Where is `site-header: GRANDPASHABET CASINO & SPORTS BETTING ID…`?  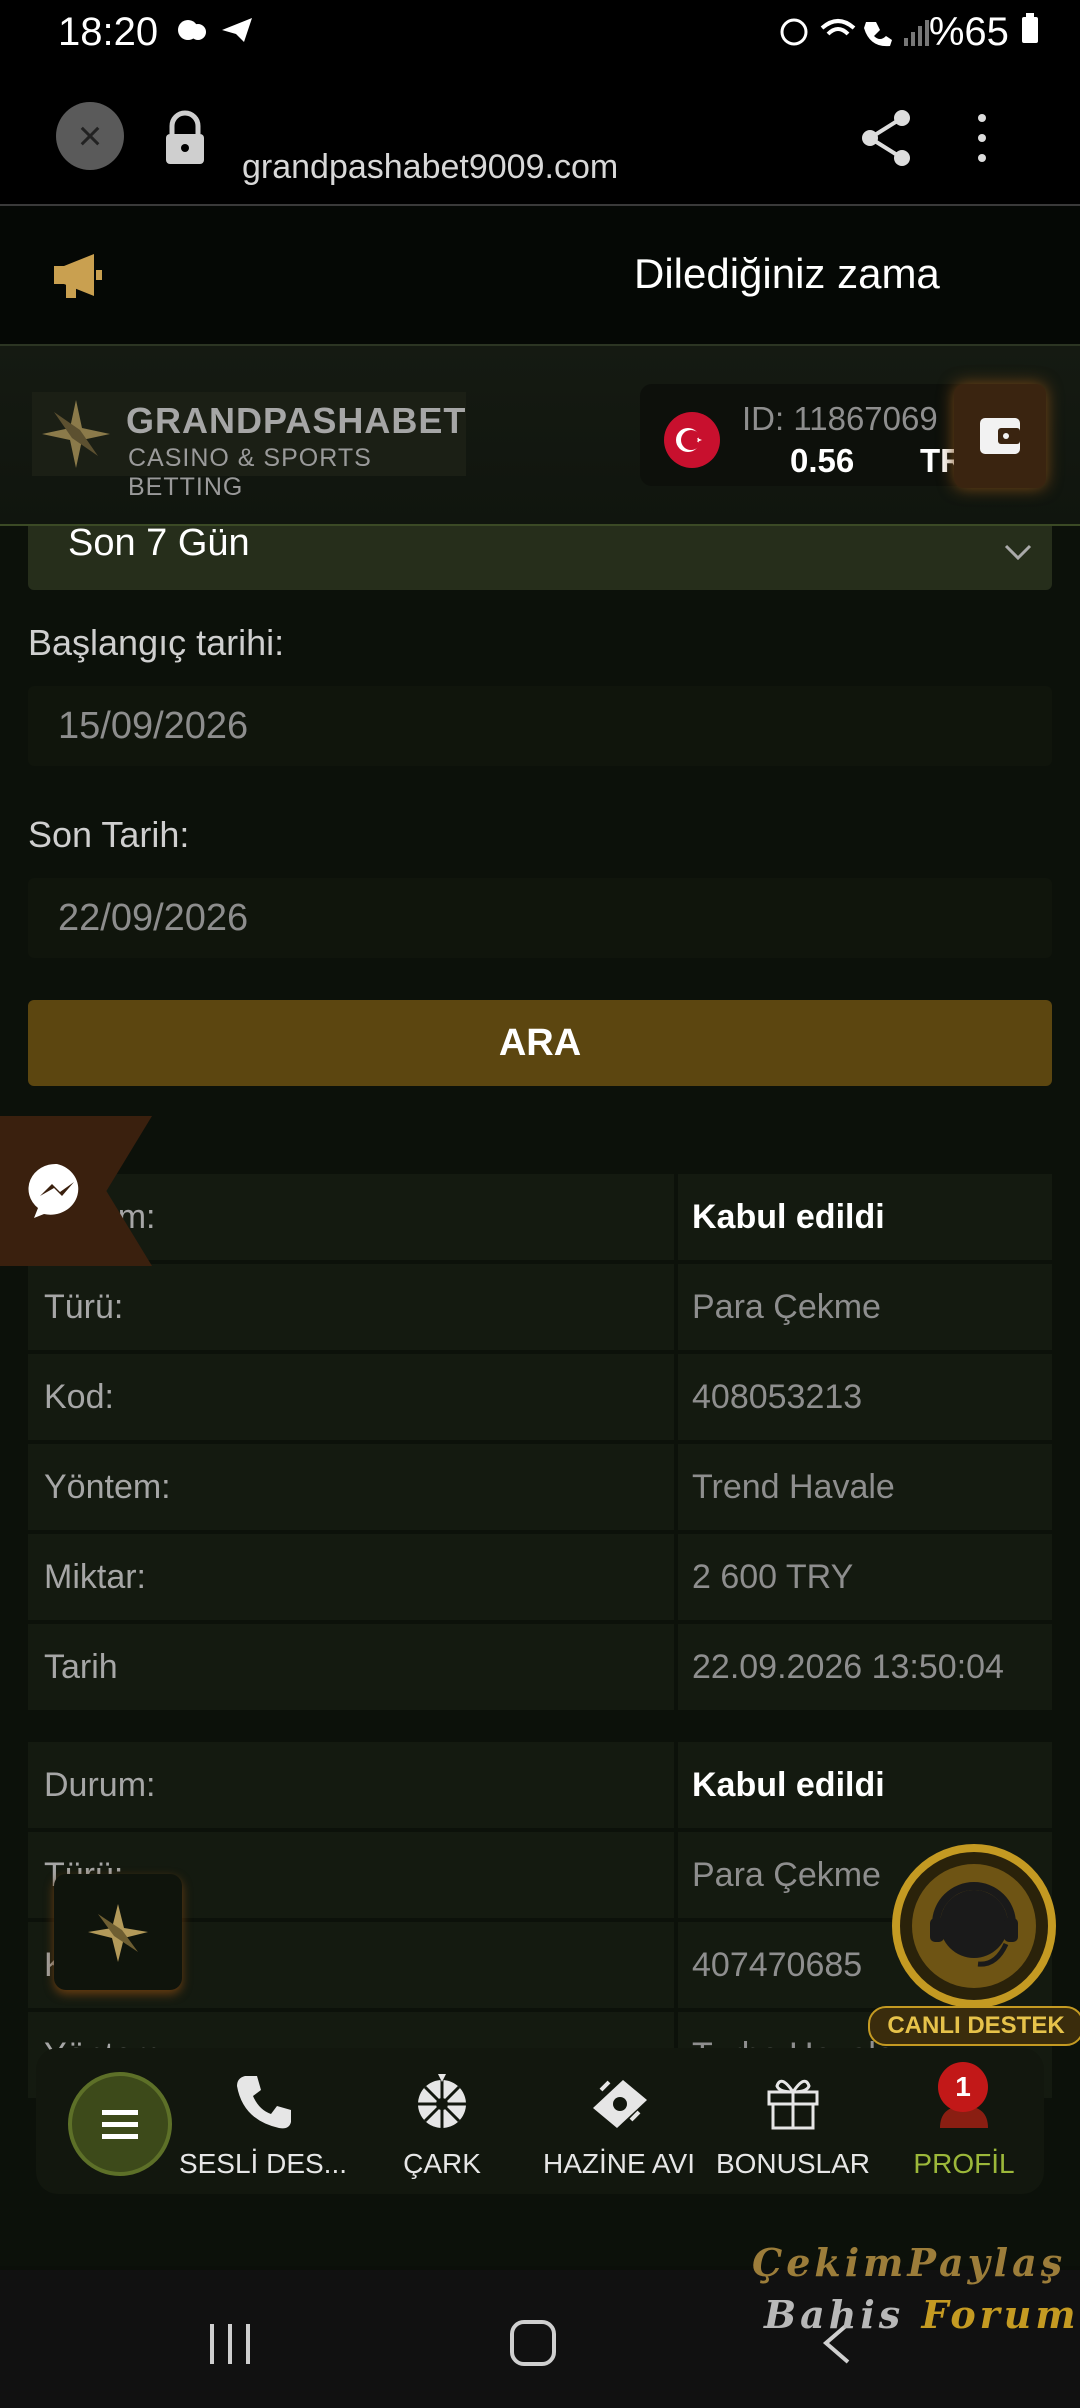 site-header: GRANDPASHABET CASINO & SPORTS BETTING ID… is located at coordinates (540, 436).